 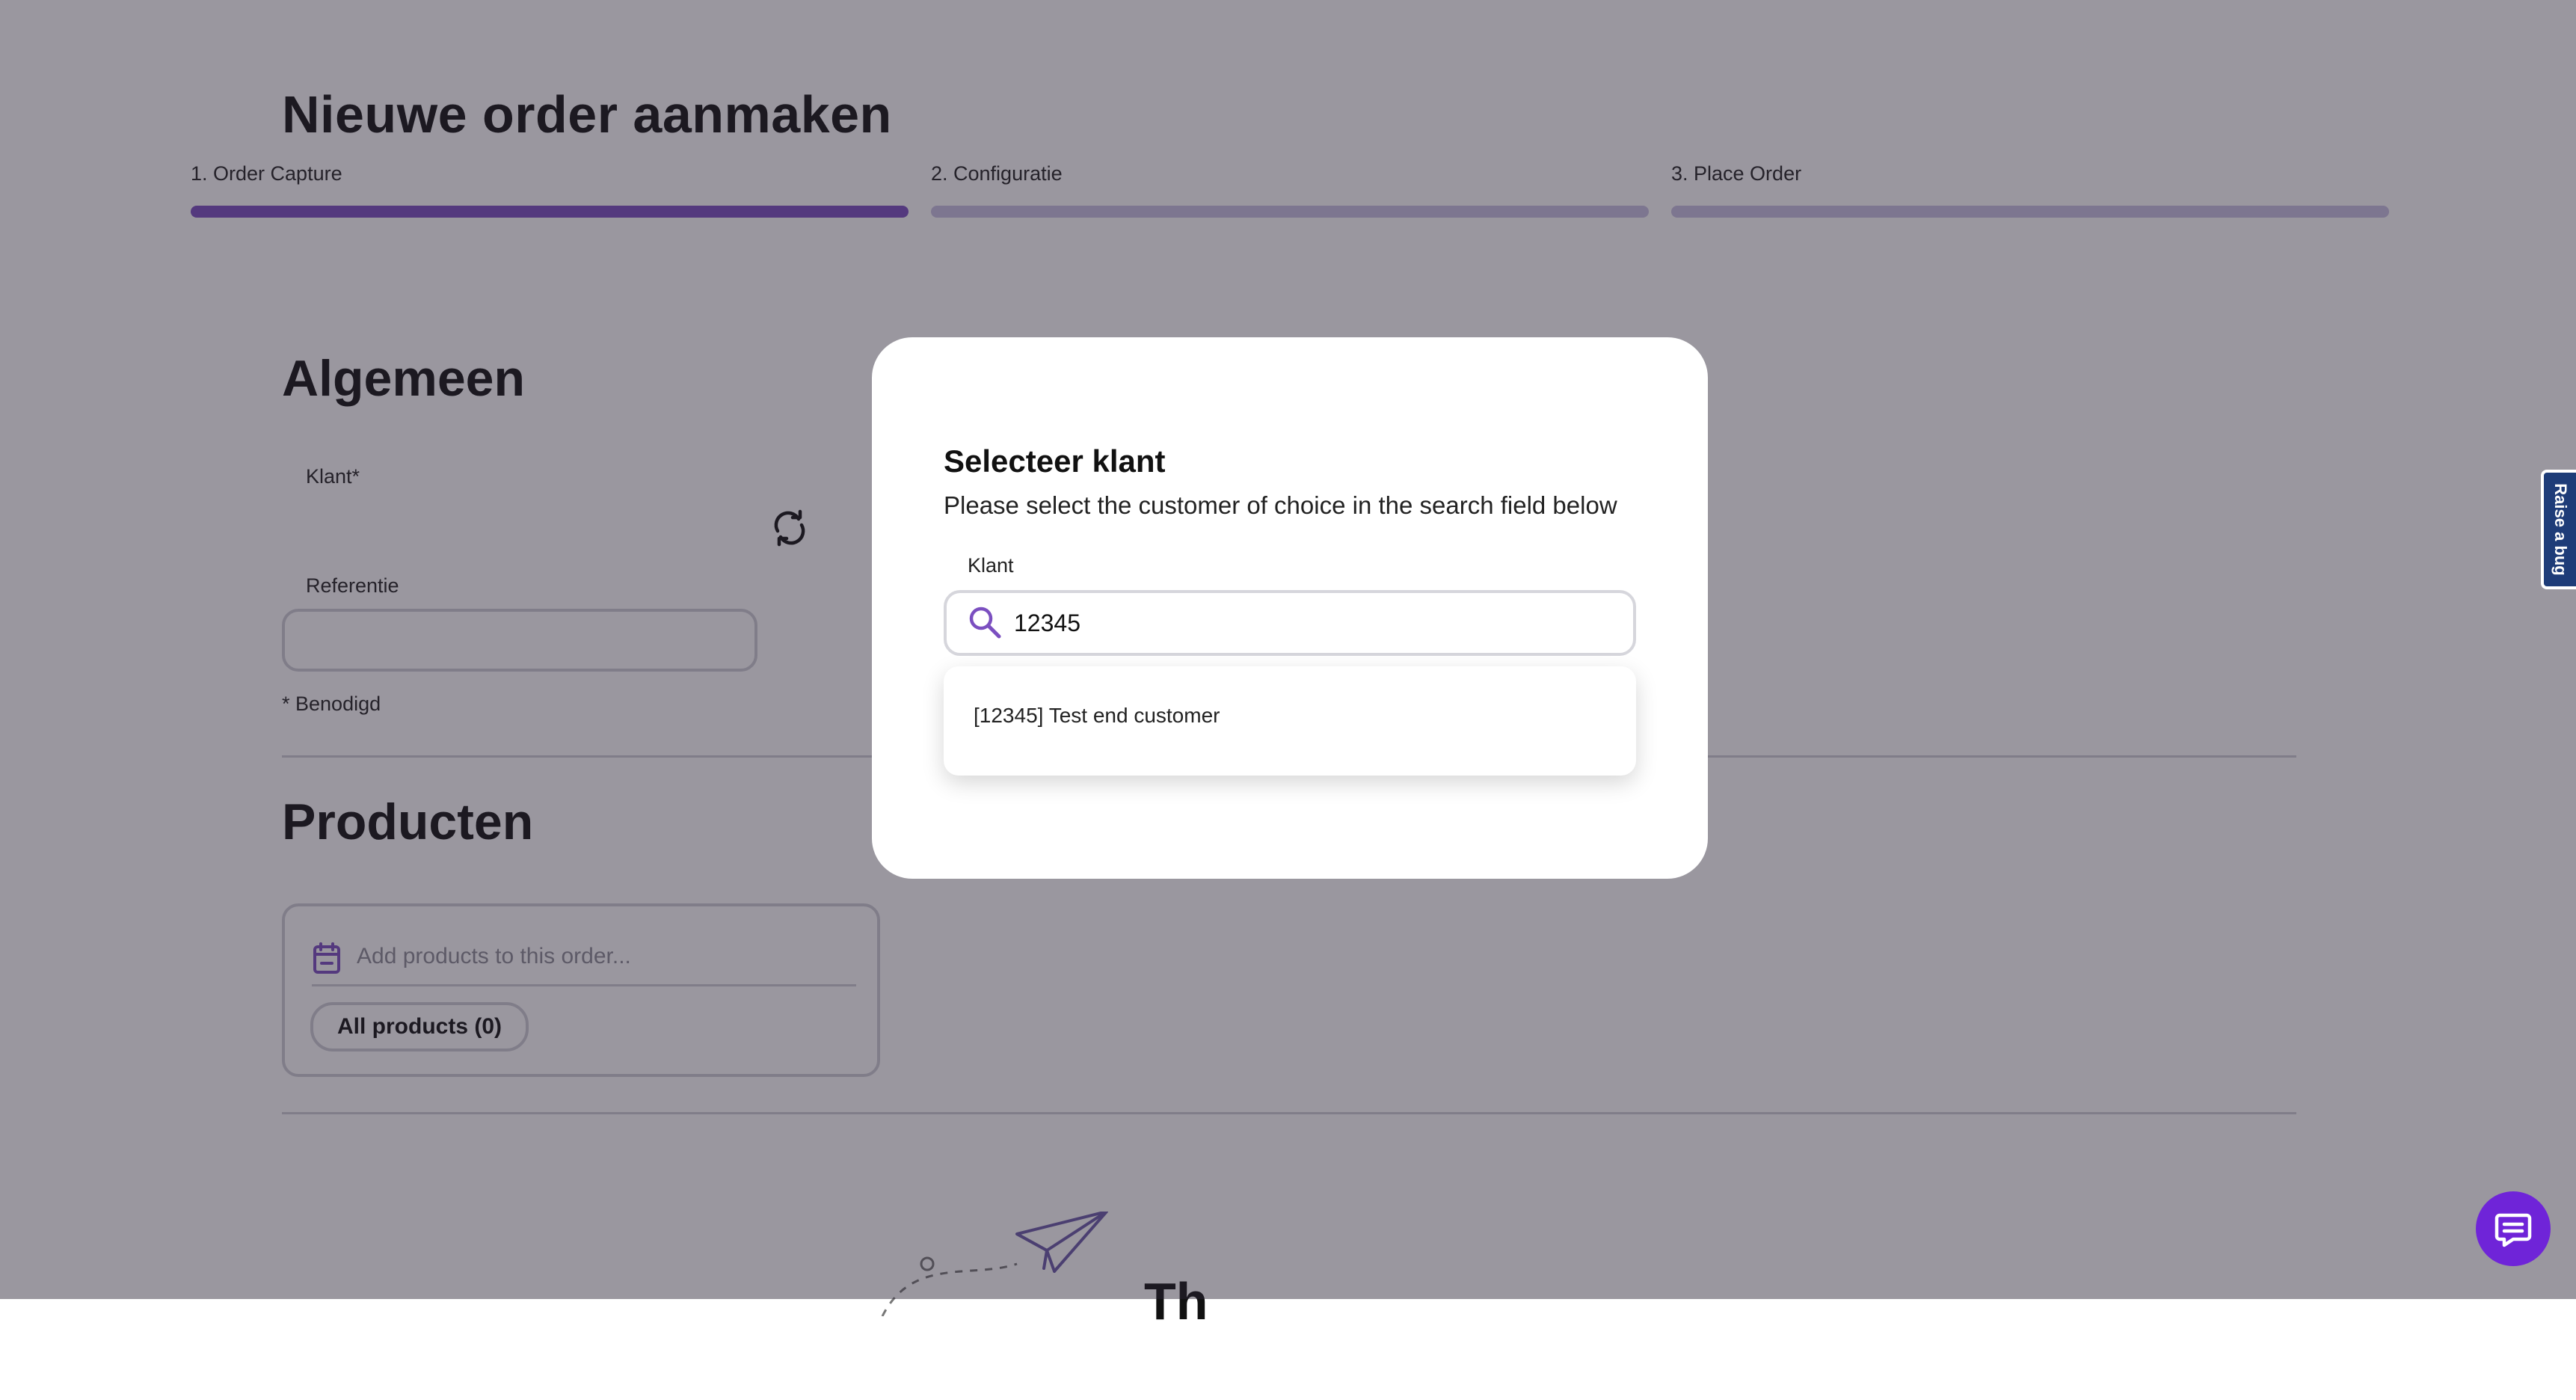 What do you see at coordinates (985, 623) in the screenshot?
I see `search-icon` at bounding box center [985, 623].